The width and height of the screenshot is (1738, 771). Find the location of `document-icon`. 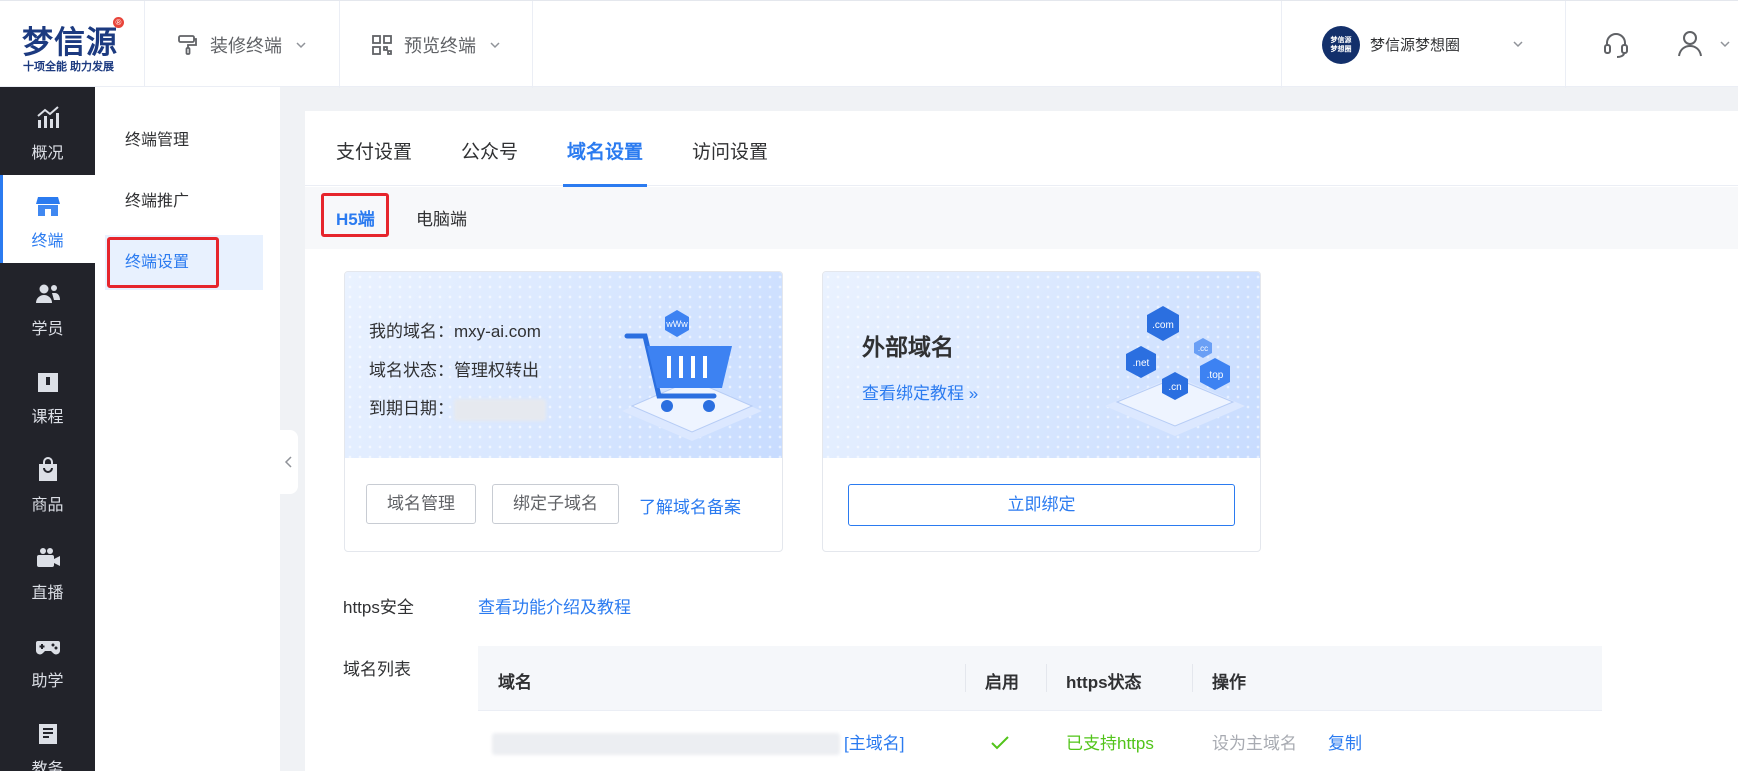

document-icon is located at coordinates (47, 734).